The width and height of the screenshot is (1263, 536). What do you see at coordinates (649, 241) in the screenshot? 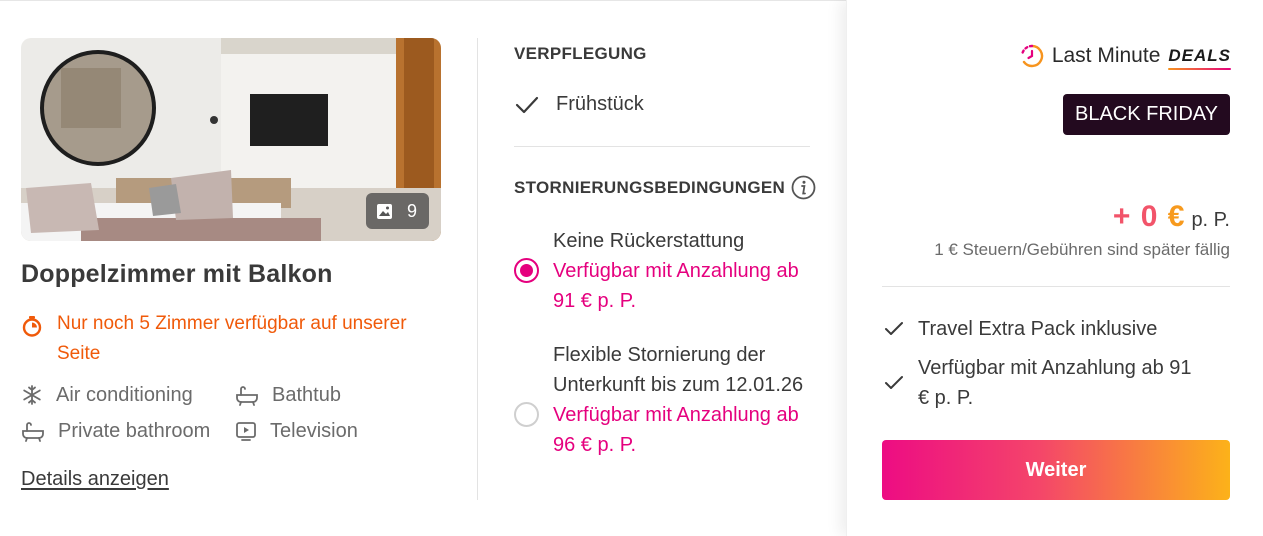
I see `option-label: Keine Rückerstattung` at bounding box center [649, 241].